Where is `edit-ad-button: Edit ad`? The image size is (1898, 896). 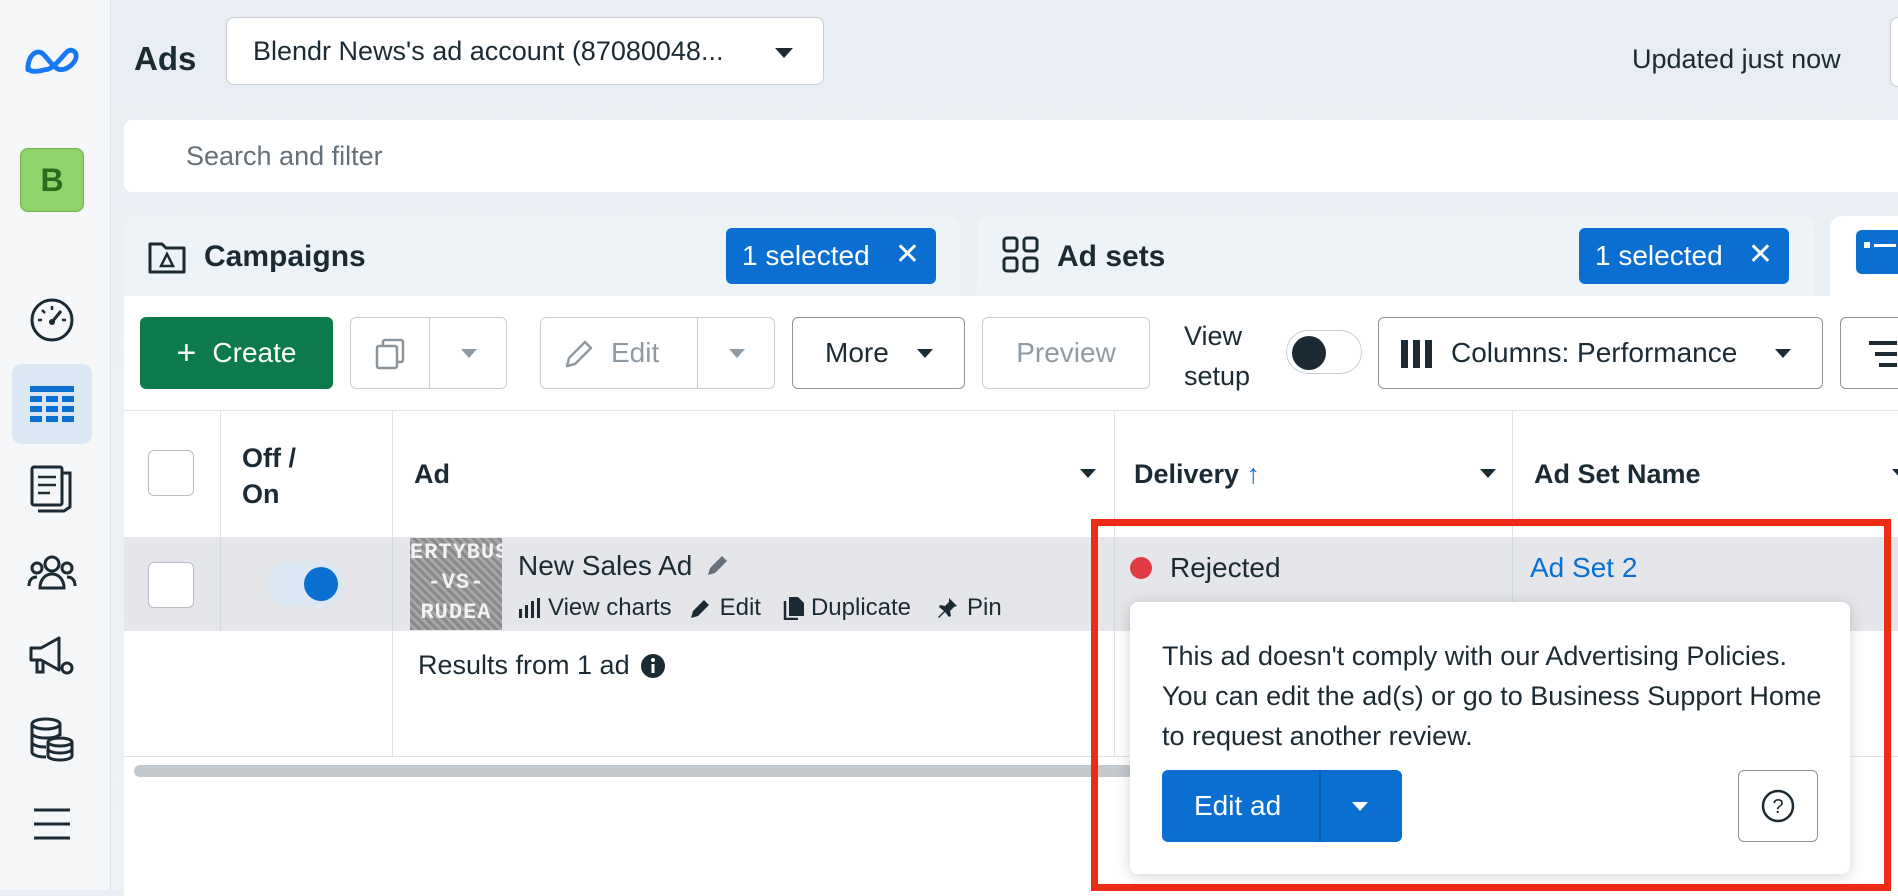
edit-ad-button: Edit ad is located at coordinates (1237, 806).